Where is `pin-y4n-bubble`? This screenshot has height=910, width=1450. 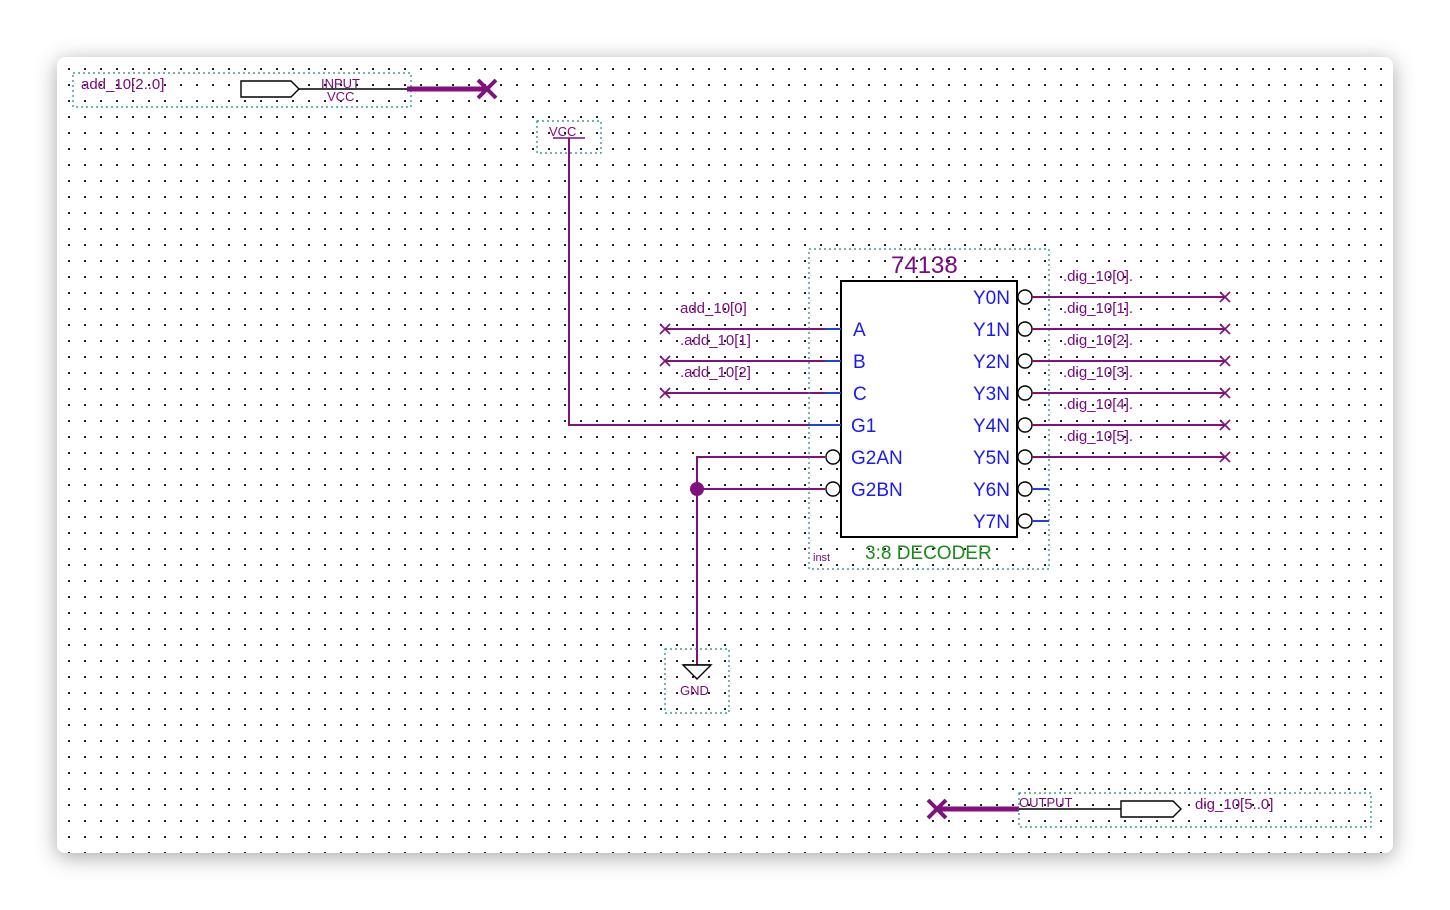 pin-y4n-bubble is located at coordinates (1025, 425).